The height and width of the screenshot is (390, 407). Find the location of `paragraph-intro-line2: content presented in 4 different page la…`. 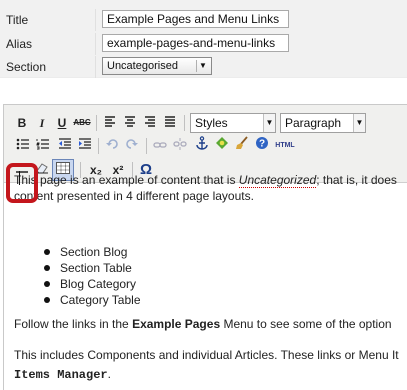

paragraph-intro-line2: content presented in 4 different page la… is located at coordinates (134, 196).